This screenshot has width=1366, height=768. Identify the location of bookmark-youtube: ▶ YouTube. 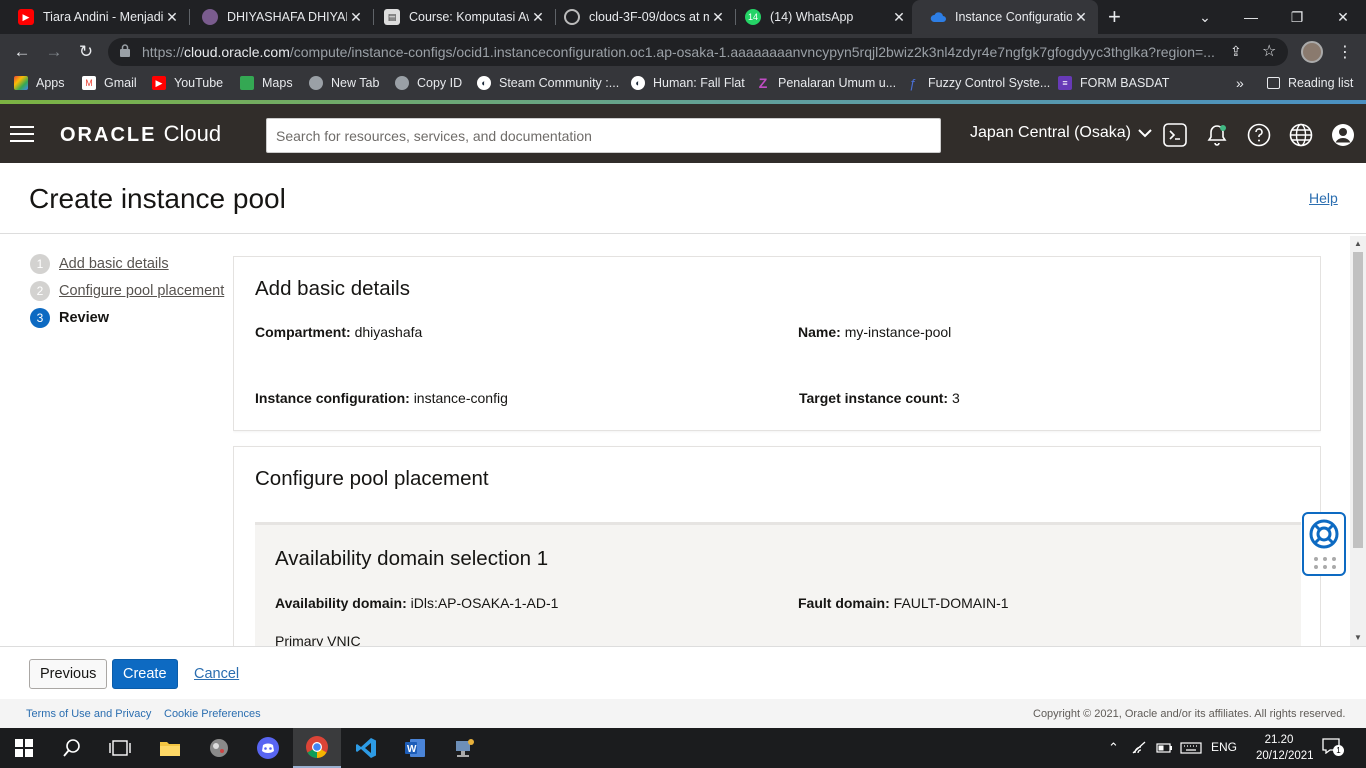
(187, 83).